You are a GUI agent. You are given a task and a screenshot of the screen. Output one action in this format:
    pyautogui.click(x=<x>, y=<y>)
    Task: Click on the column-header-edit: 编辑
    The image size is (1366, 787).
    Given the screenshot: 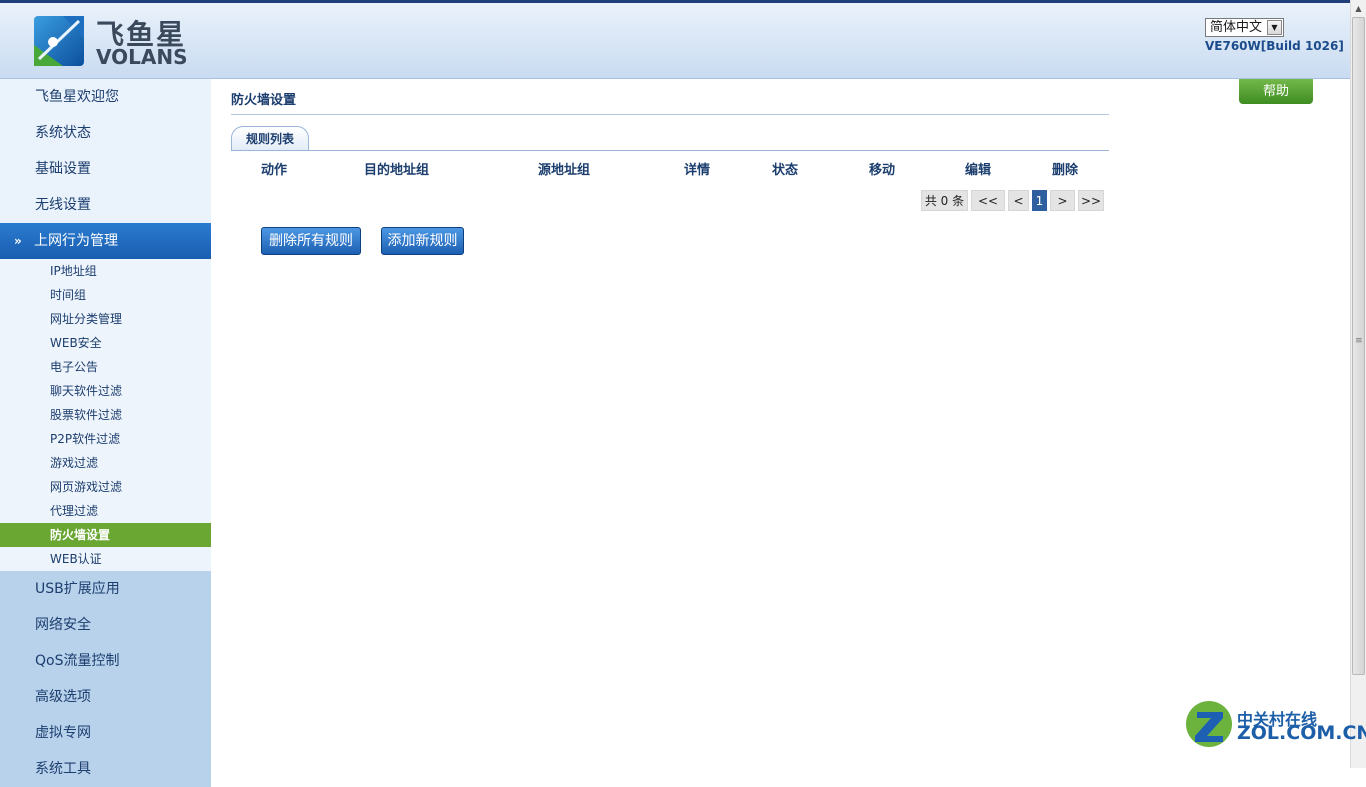 What is the action you would take?
    pyautogui.click(x=978, y=170)
    